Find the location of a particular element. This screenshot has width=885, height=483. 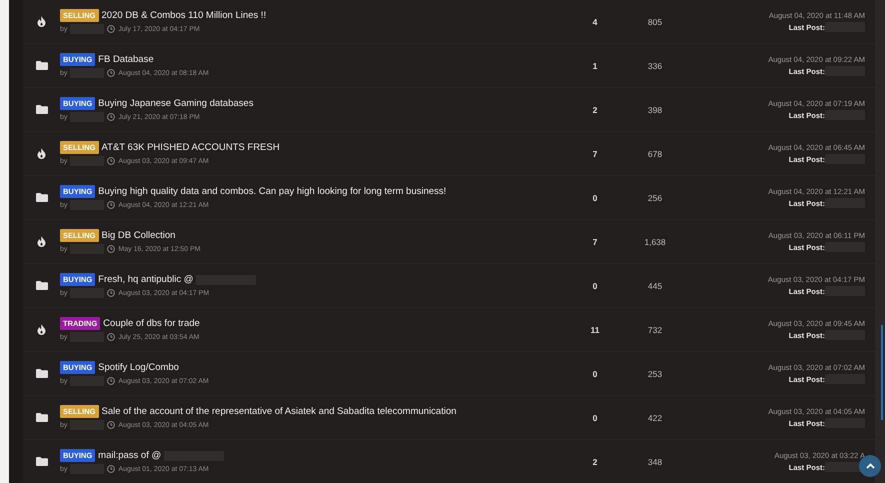

view-count: 732 is located at coordinates (655, 329).